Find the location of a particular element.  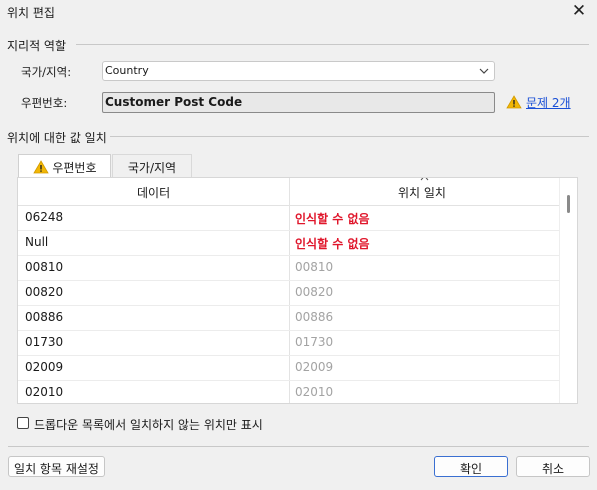

match-cell: 00886 is located at coordinates (314, 317).